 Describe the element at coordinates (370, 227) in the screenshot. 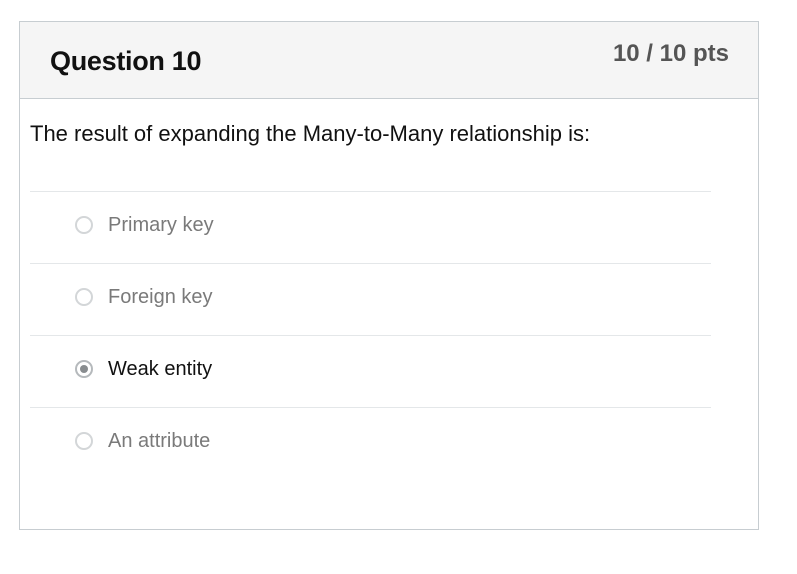

I see `answer-option: Primary key` at that location.